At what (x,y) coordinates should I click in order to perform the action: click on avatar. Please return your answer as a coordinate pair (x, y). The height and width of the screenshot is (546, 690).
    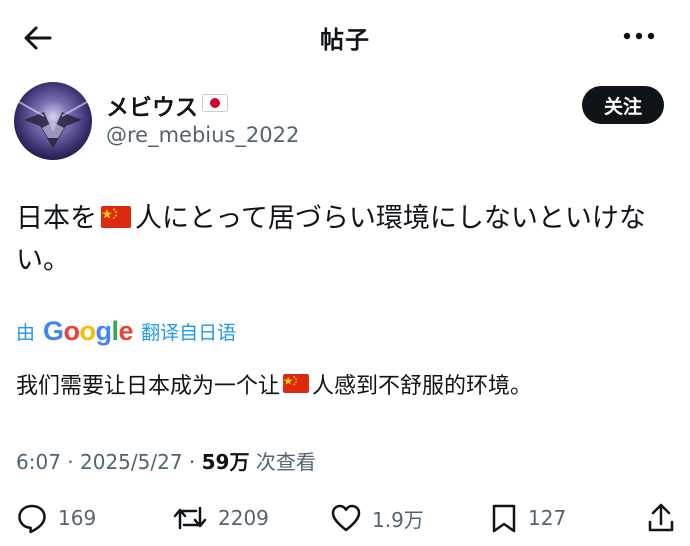
    Looking at the image, I should click on (53, 121).